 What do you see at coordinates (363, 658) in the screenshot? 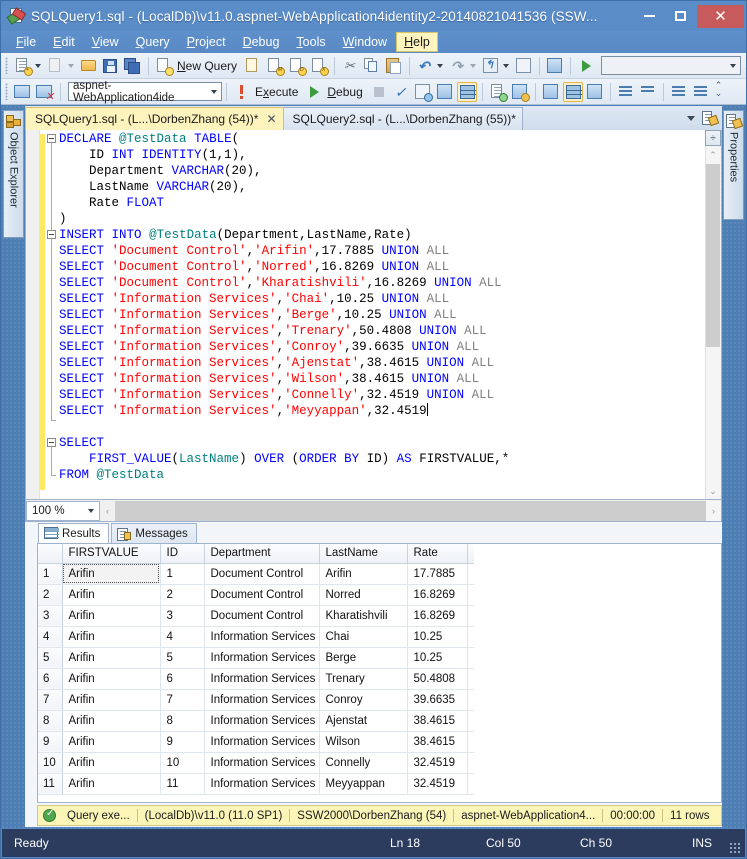
I see `table-cell: Berge` at bounding box center [363, 658].